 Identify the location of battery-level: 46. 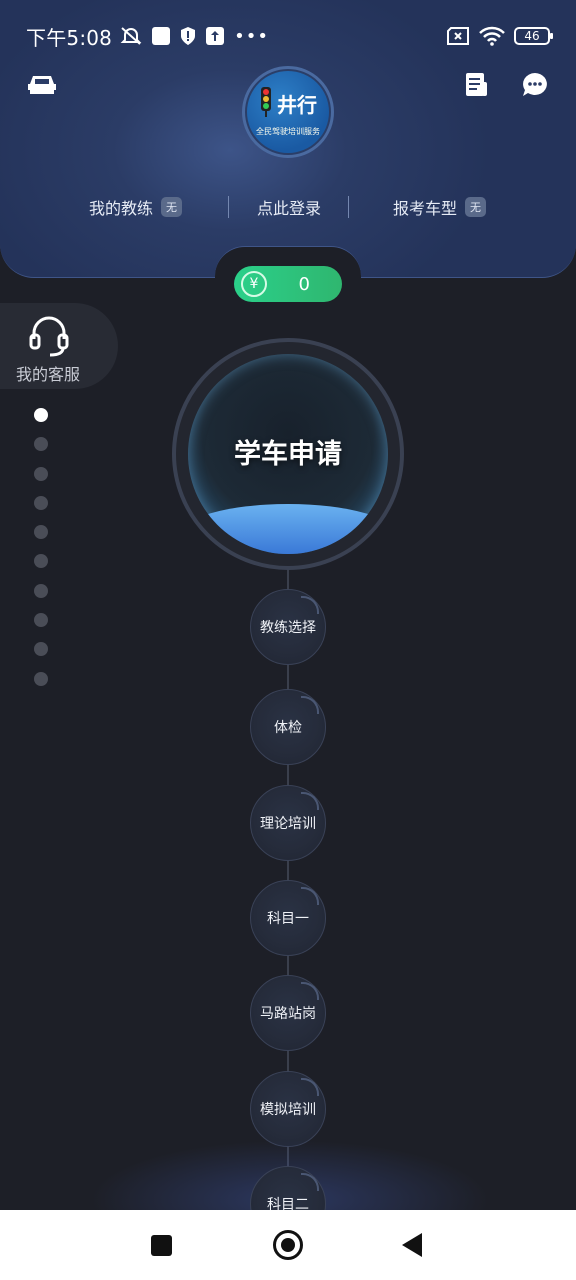
(532, 36).